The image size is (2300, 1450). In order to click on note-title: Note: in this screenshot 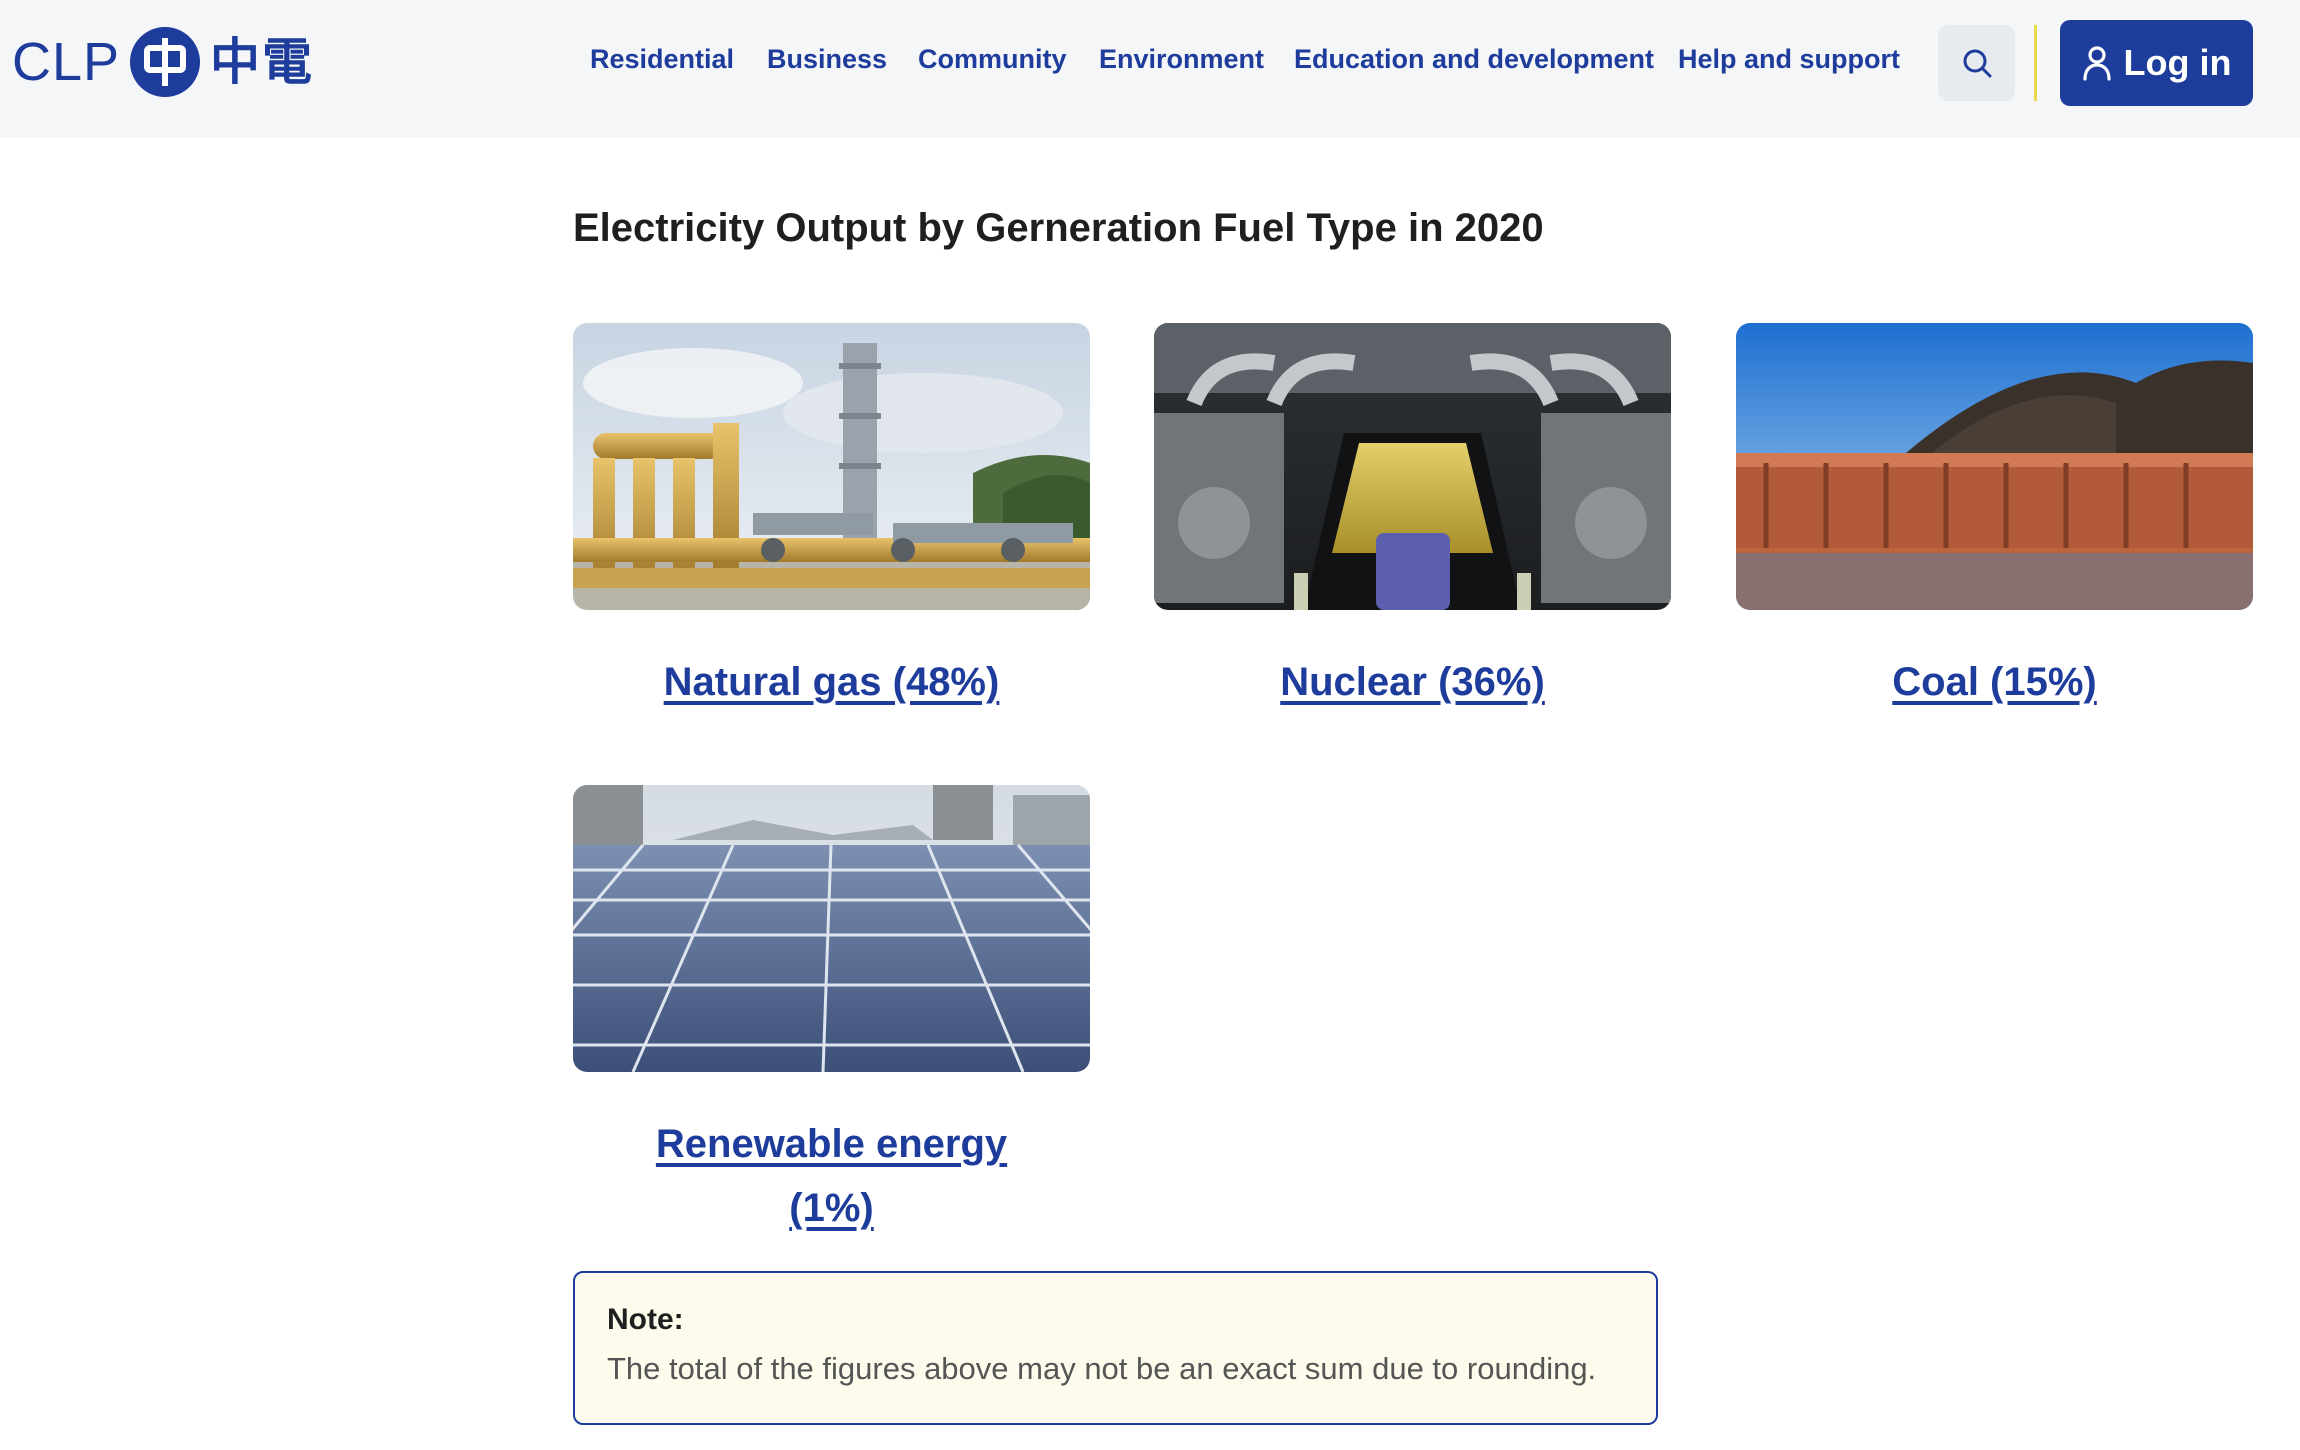, I will do `click(645, 1319)`.